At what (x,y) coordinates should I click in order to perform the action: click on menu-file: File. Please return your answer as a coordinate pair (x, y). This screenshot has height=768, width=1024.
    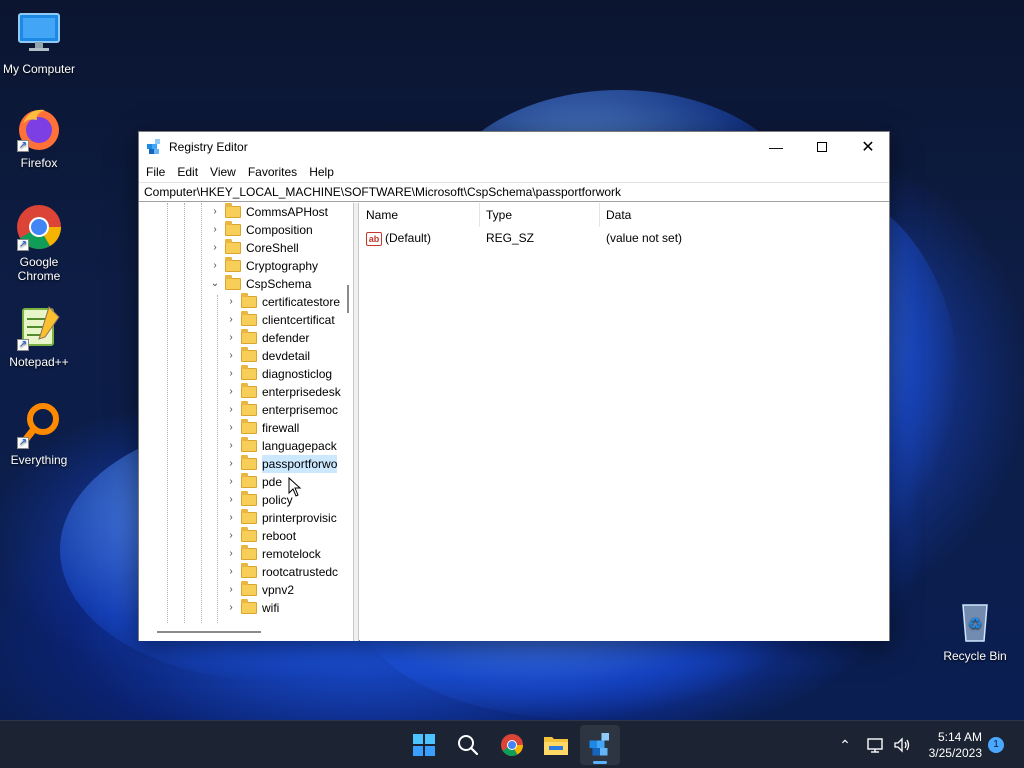
    Looking at the image, I should click on (155, 172).